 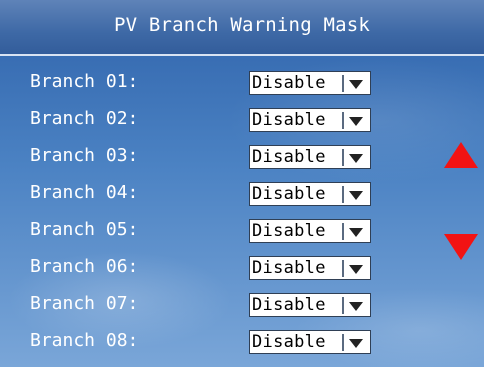 What do you see at coordinates (242, 266) in the screenshot?
I see `branch-row-06: Branch 06: Disable` at bounding box center [242, 266].